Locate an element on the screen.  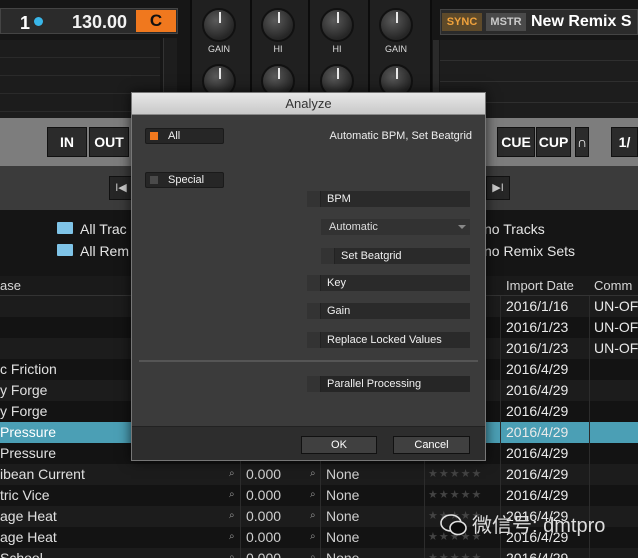
hi-label-b: HI is located at coordinates (337, 49).